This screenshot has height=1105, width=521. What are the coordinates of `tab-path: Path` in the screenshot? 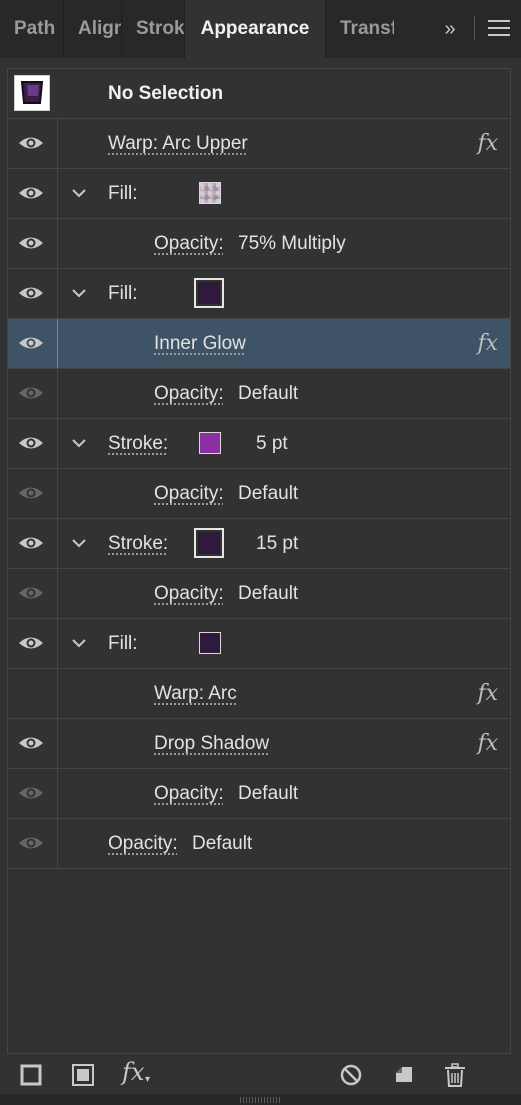 It's located at (32, 29).